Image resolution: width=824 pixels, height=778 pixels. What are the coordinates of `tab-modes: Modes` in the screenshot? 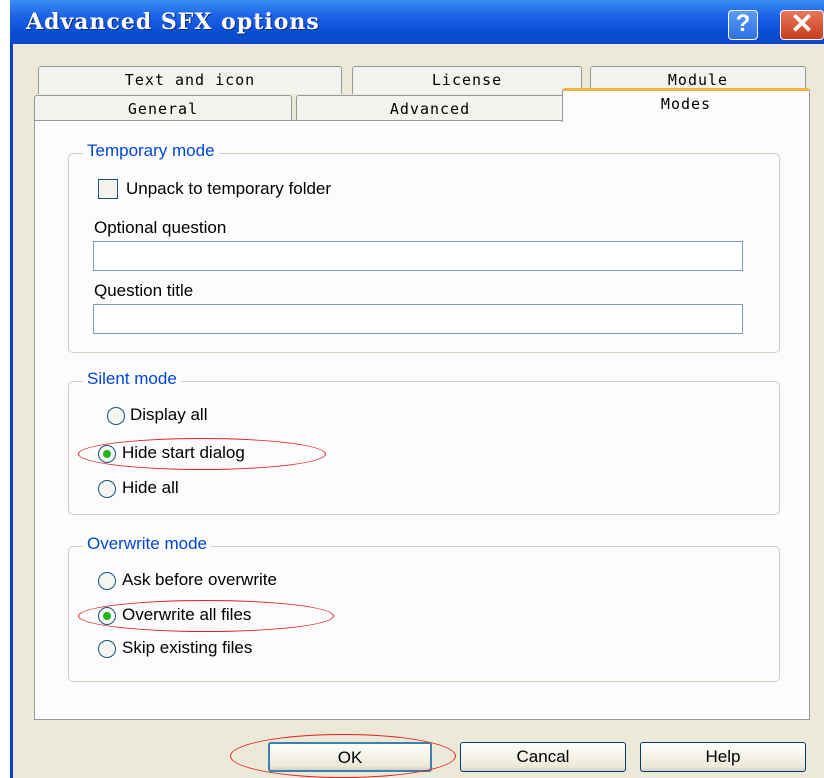 It's located at (686, 105).